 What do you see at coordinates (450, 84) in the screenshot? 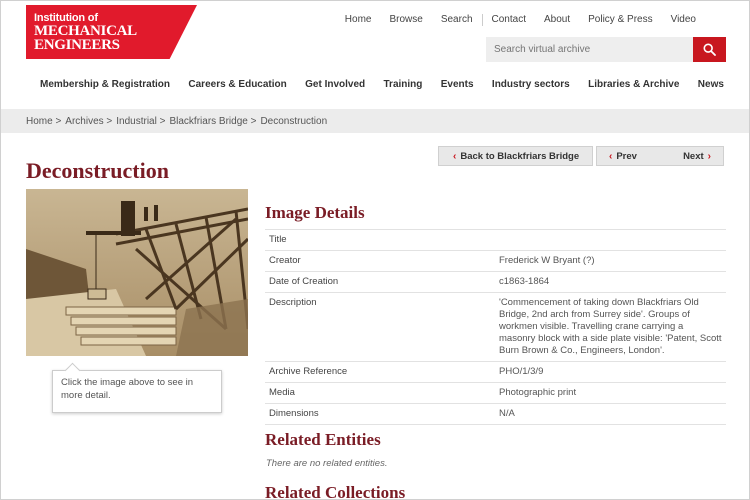
I see `nav-events: Events` at bounding box center [450, 84].